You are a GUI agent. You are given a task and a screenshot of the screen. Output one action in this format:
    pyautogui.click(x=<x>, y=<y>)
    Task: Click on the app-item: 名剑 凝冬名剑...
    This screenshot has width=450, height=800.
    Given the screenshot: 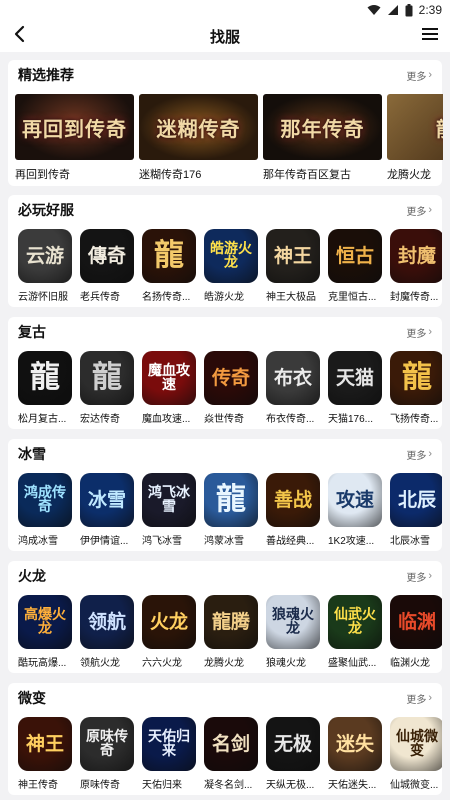 What is the action you would take?
    pyautogui.click(x=231, y=757)
    